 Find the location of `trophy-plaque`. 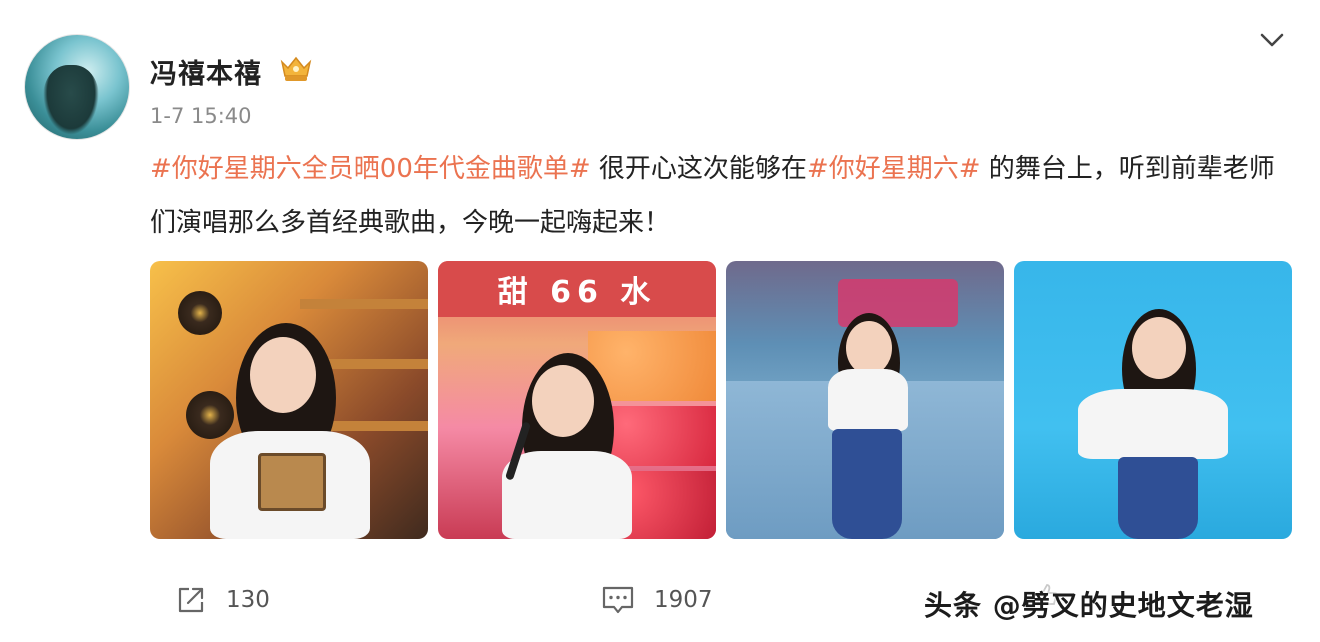

trophy-plaque is located at coordinates (292, 482).